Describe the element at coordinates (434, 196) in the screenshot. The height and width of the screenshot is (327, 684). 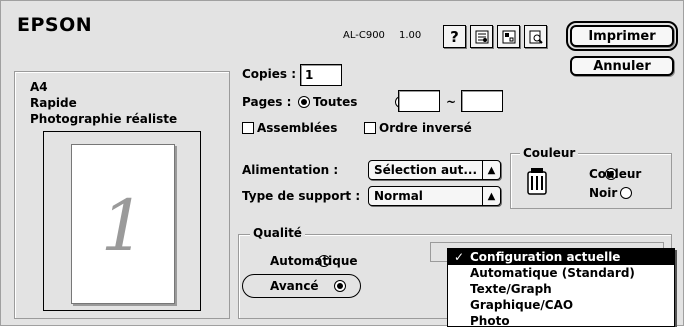
I see `media-type-select: Normal ▲︎` at that location.